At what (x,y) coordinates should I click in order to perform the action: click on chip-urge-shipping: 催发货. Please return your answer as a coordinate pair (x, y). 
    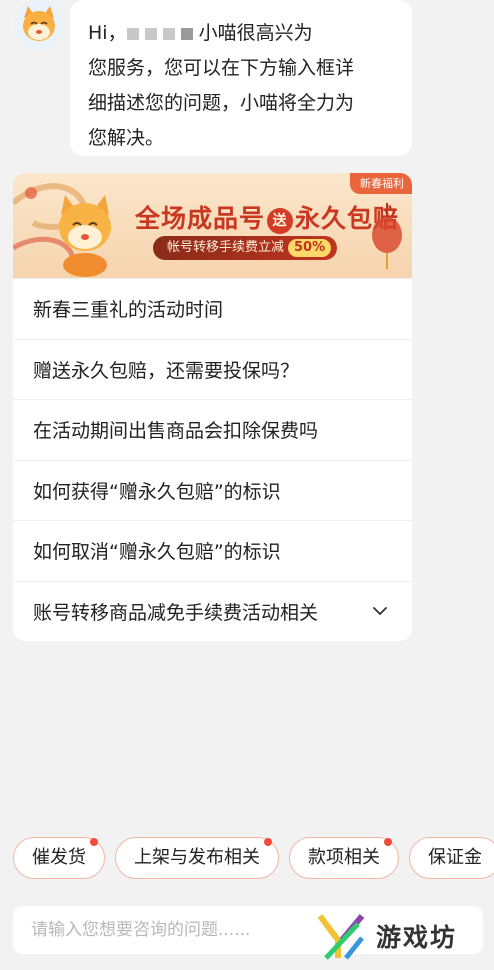
    Looking at the image, I should click on (59, 858).